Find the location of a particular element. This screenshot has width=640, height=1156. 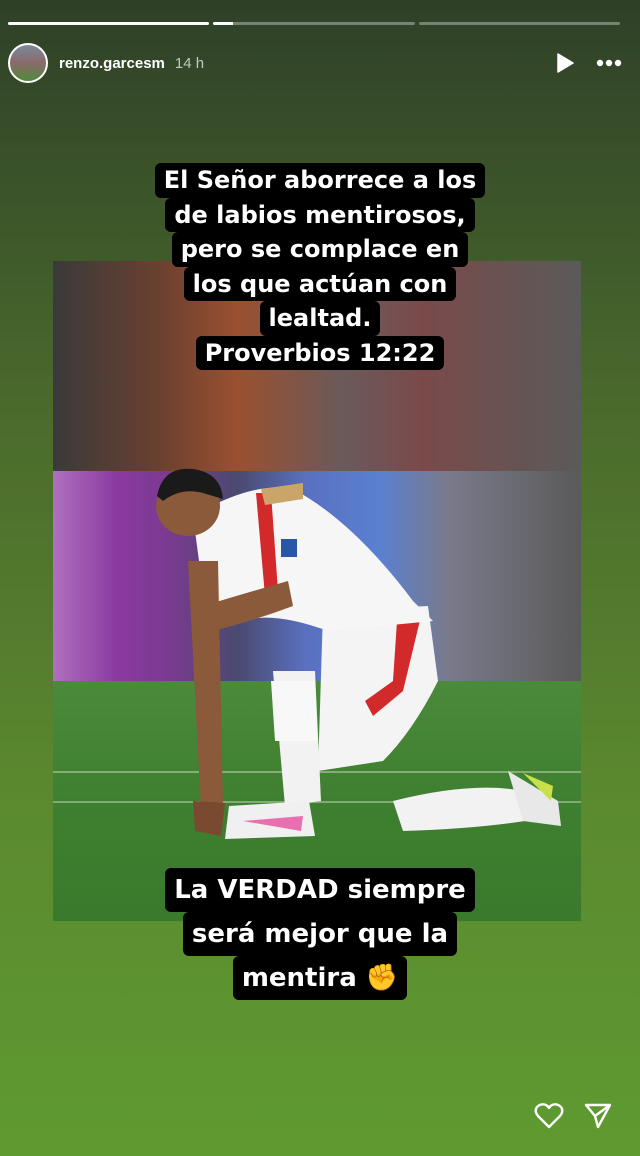

caption-top-line: Proverbios 12:22 is located at coordinates (320, 352).